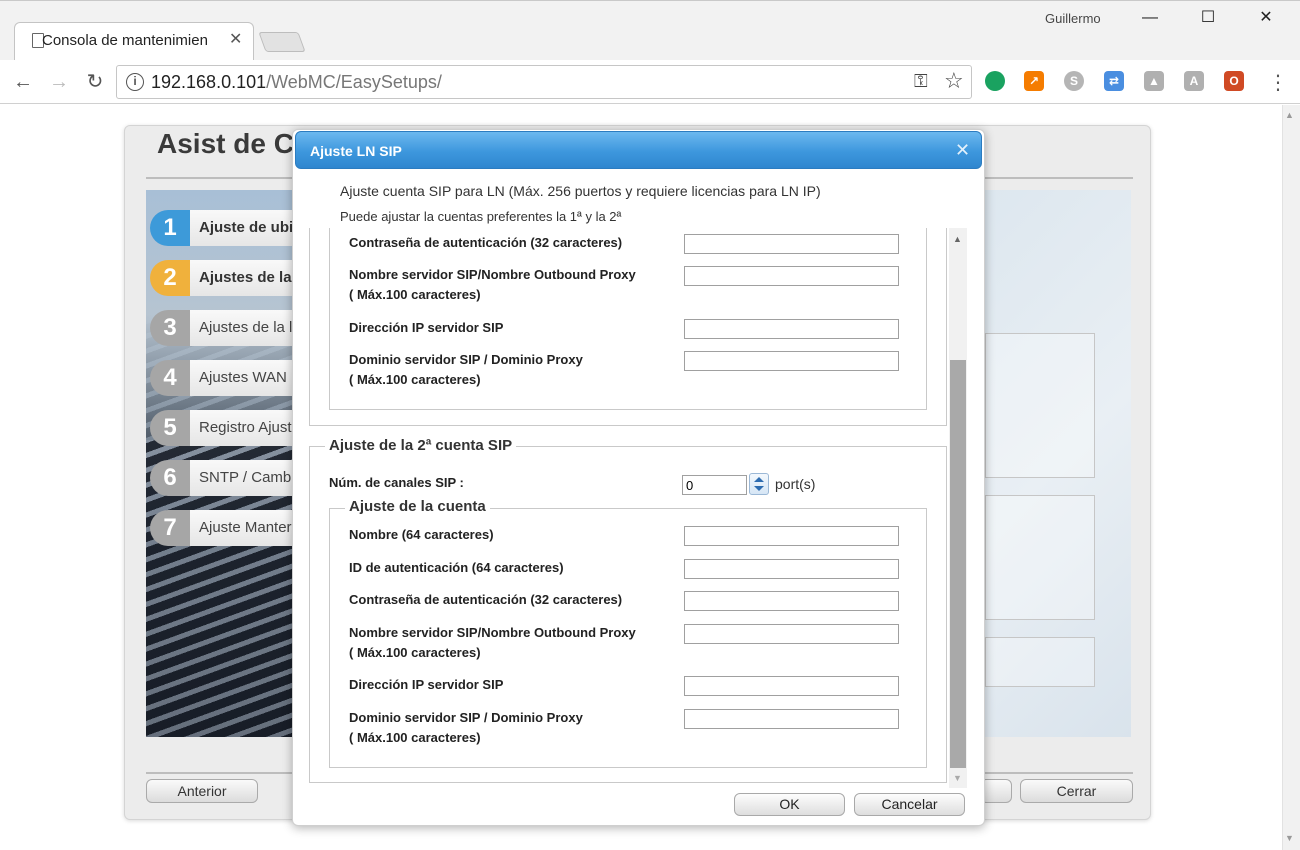 This screenshot has height=850, width=1300. Describe the element at coordinates (243, 278) in the screenshot. I see `step-label: Ajustes de la` at that location.